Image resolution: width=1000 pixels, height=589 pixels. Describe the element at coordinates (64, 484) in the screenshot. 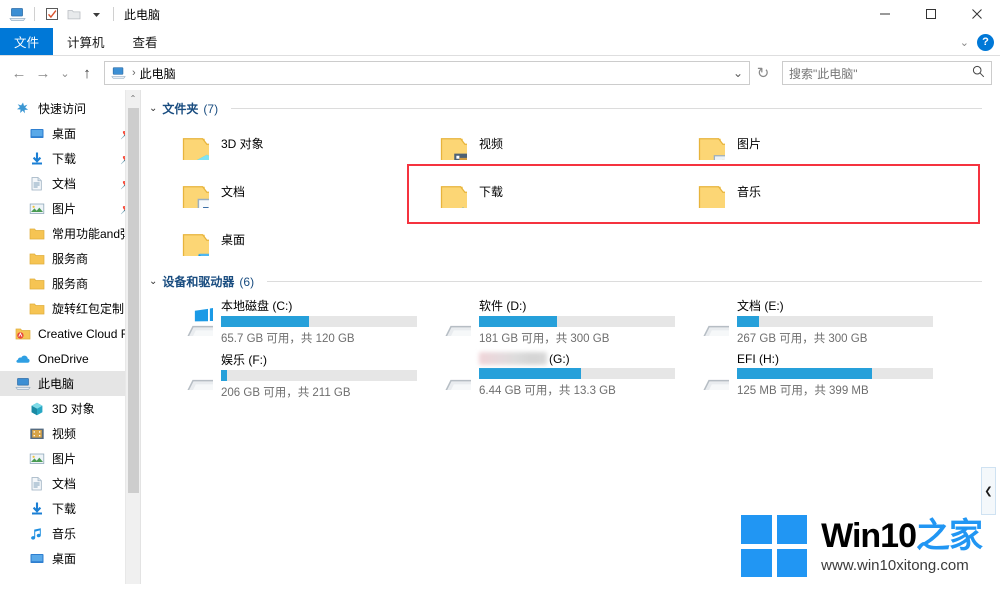

I see `sidebar-item-label: 文档` at that location.